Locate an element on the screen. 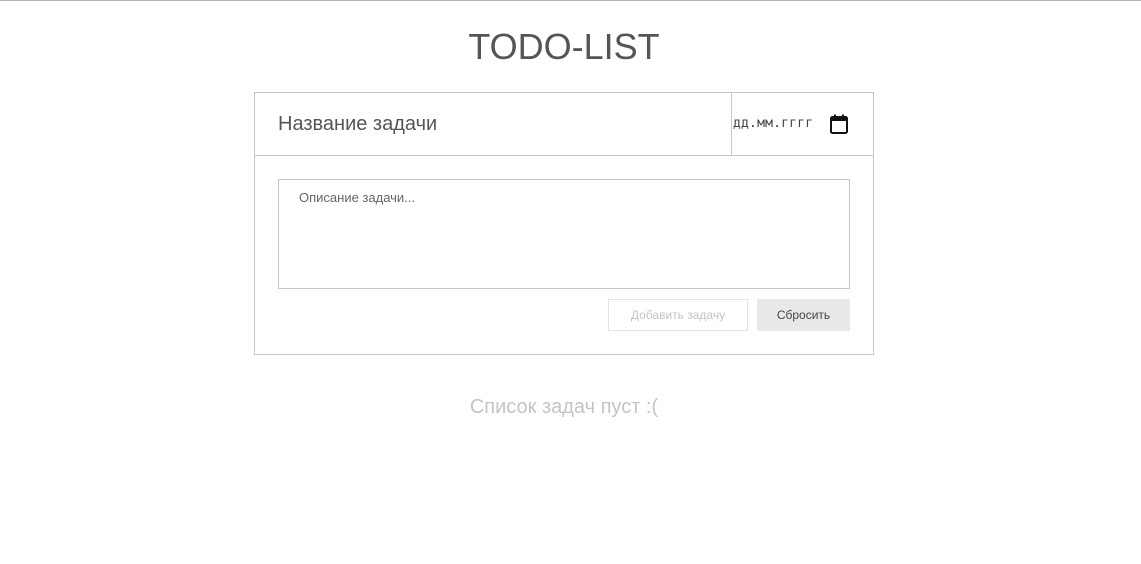 This screenshot has height=564, width=1141. empty-list-message: Список задач пуст :( is located at coordinates (564, 407).